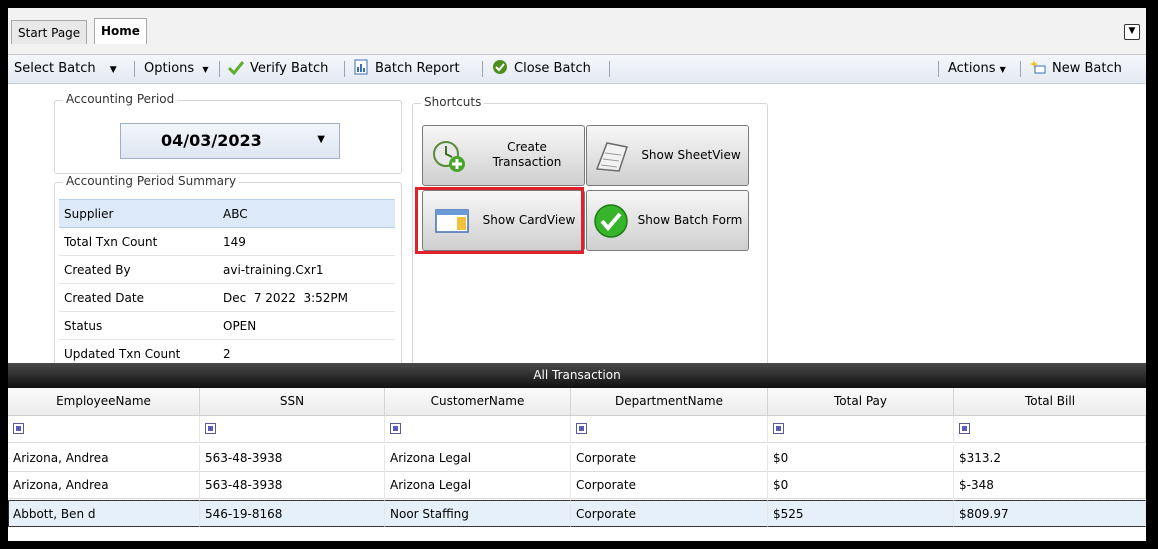 The height and width of the screenshot is (549, 1158). I want to click on summary-row-supplier: Supplier ABC, so click(227, 213).